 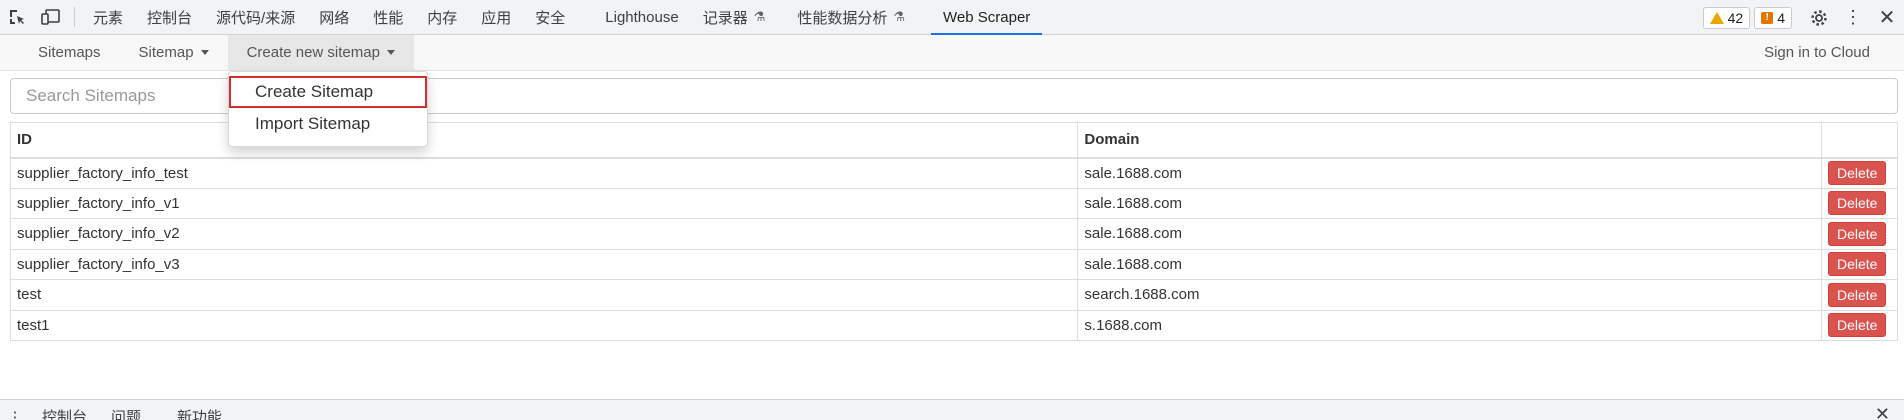 I want to click on tab-label: 控制台, so click(x=170, y=18).